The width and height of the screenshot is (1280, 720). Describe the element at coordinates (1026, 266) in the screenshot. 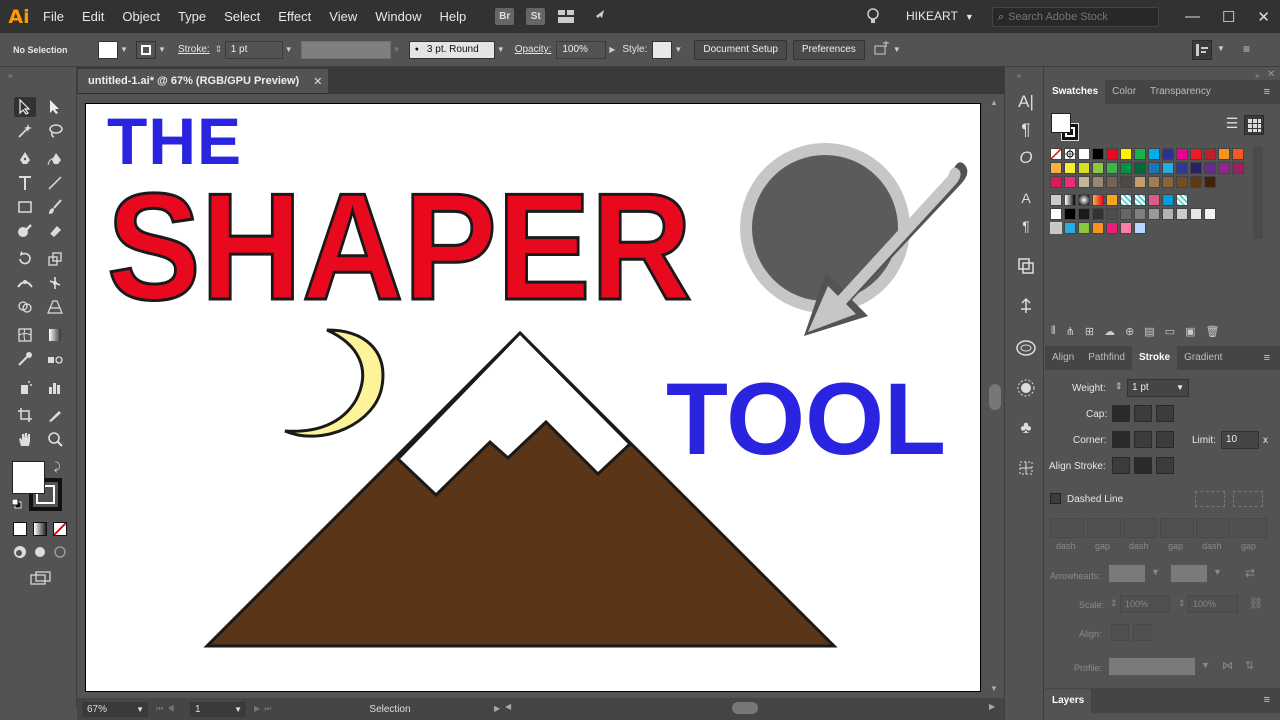

I see `transform-panel-icon` at that location.